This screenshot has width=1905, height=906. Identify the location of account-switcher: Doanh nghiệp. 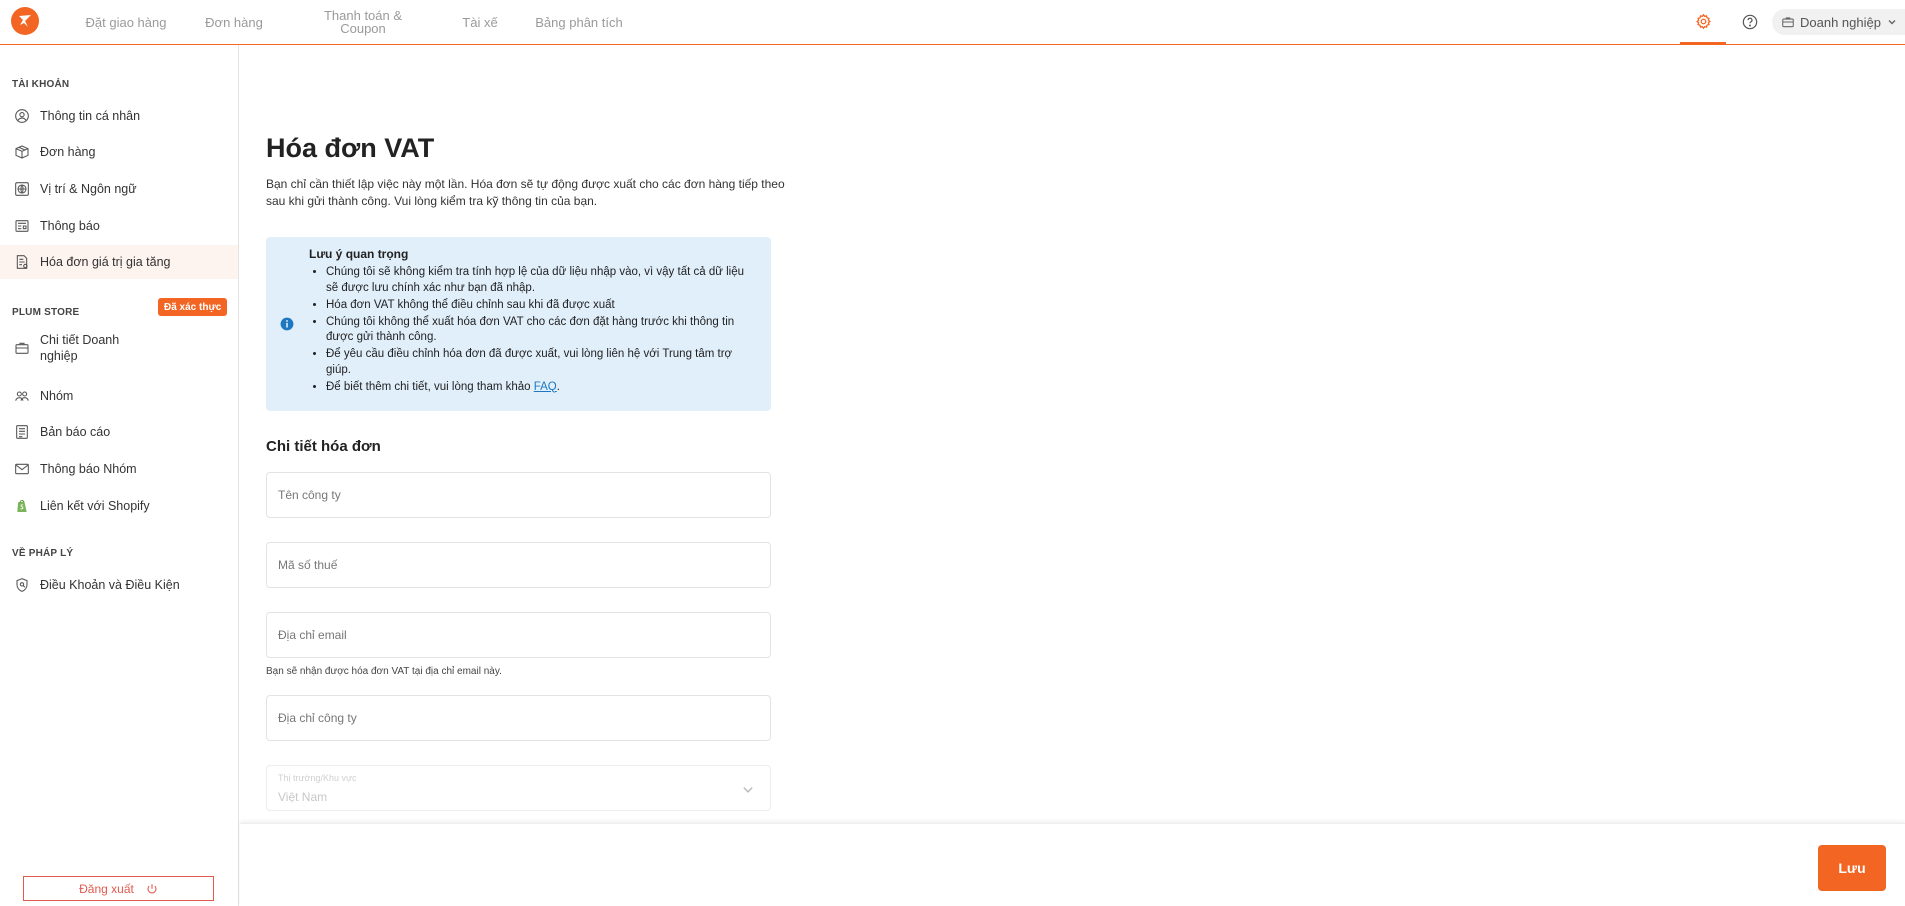
(1838, 22).